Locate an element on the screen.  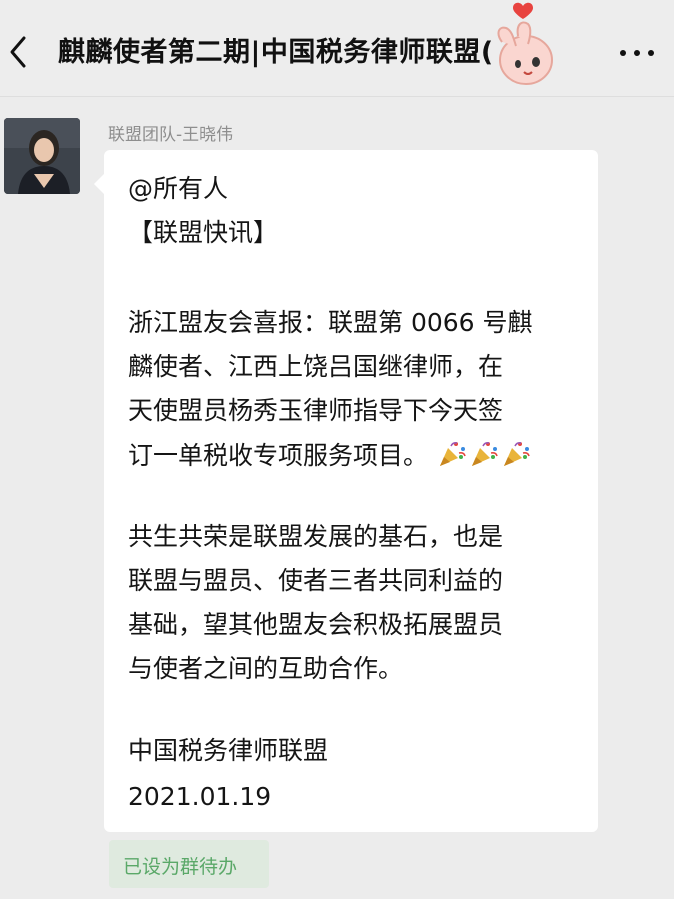
back-button is located at coordinates (22, 48).